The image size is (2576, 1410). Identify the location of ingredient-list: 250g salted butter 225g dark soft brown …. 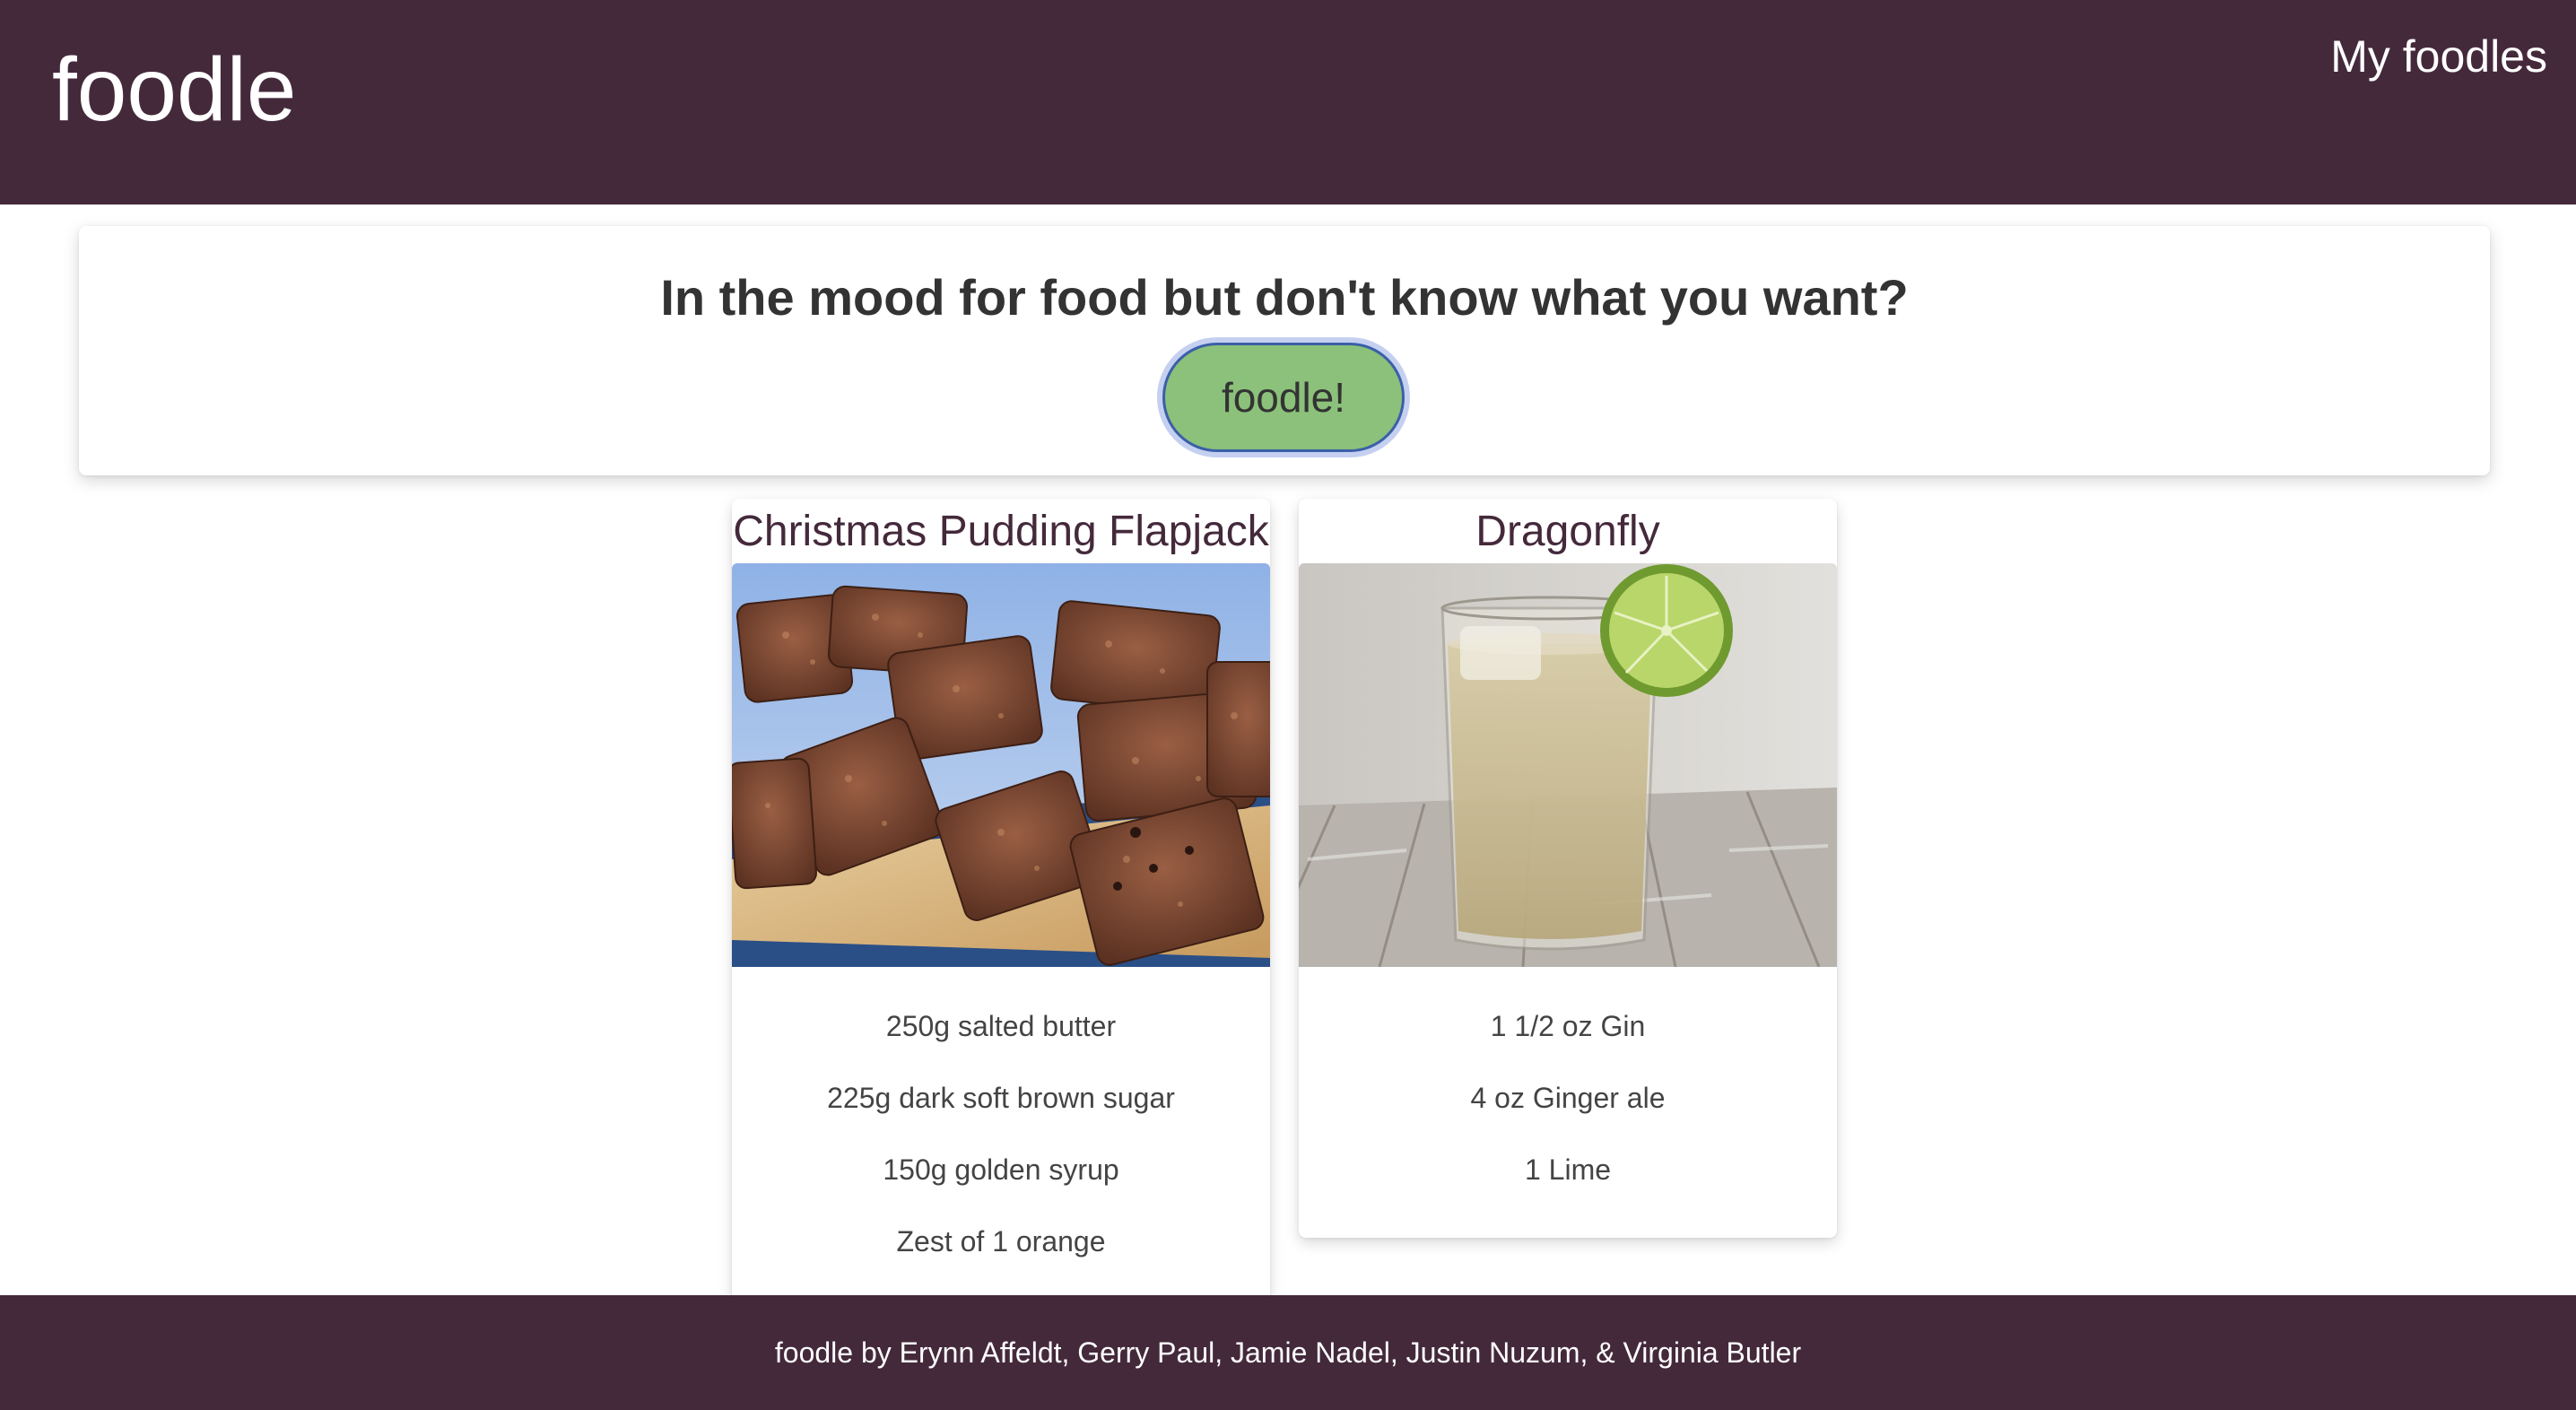
(1001, 1154).